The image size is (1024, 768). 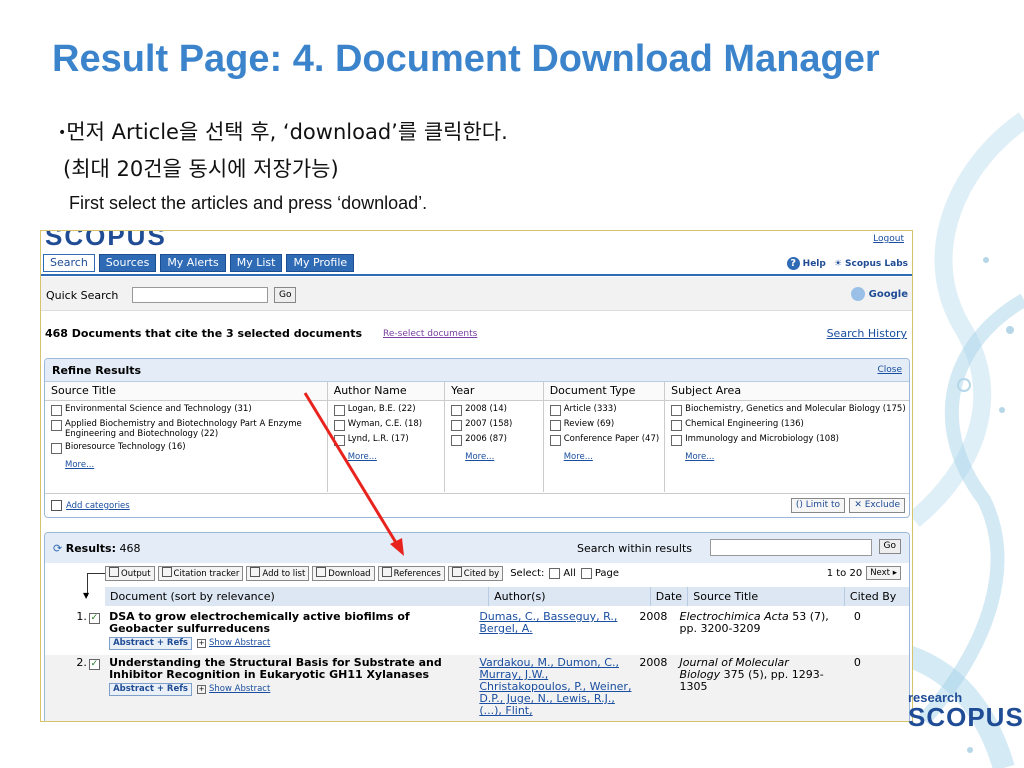 I want to click on column-authors: Author(s), so click(x=570, y=596).